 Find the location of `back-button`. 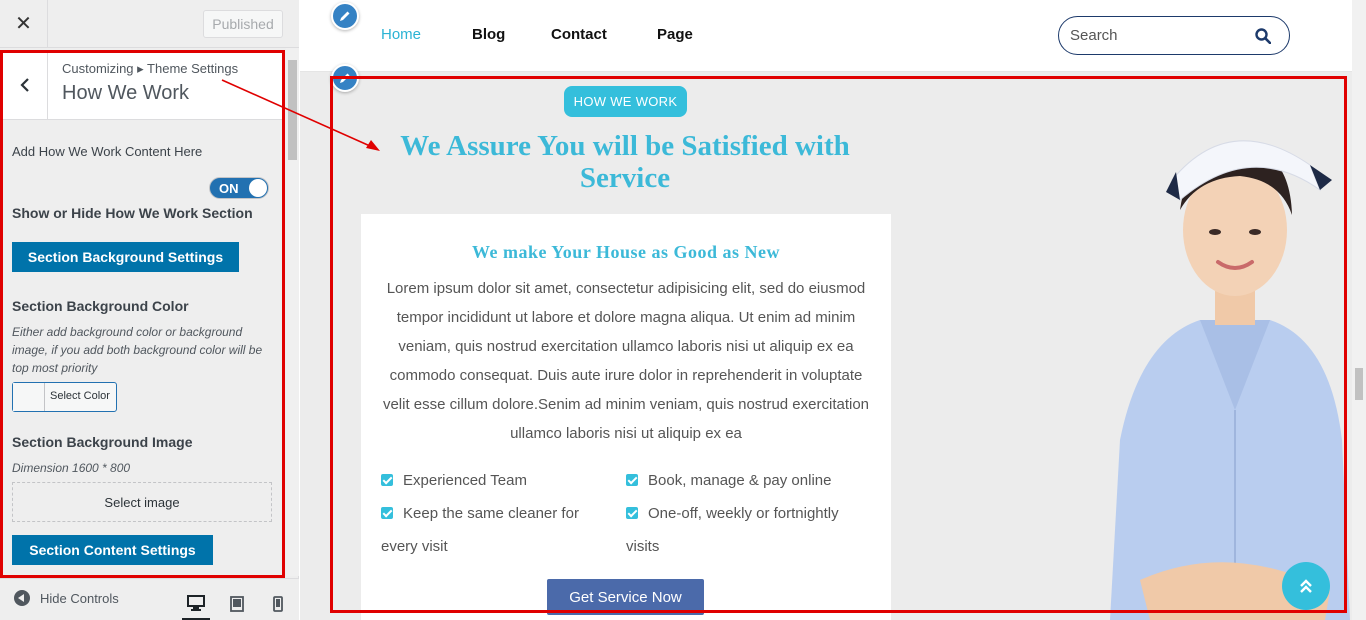

back-button is located at coordinates (25, 84).